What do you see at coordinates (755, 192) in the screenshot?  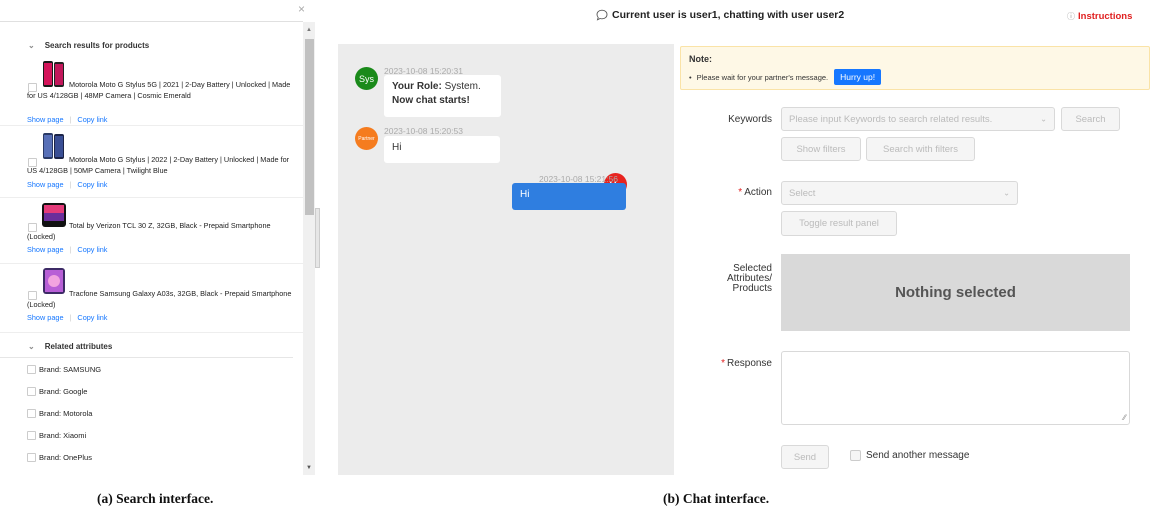 I see `action-label: * Action` at bounding box center [755, 192].